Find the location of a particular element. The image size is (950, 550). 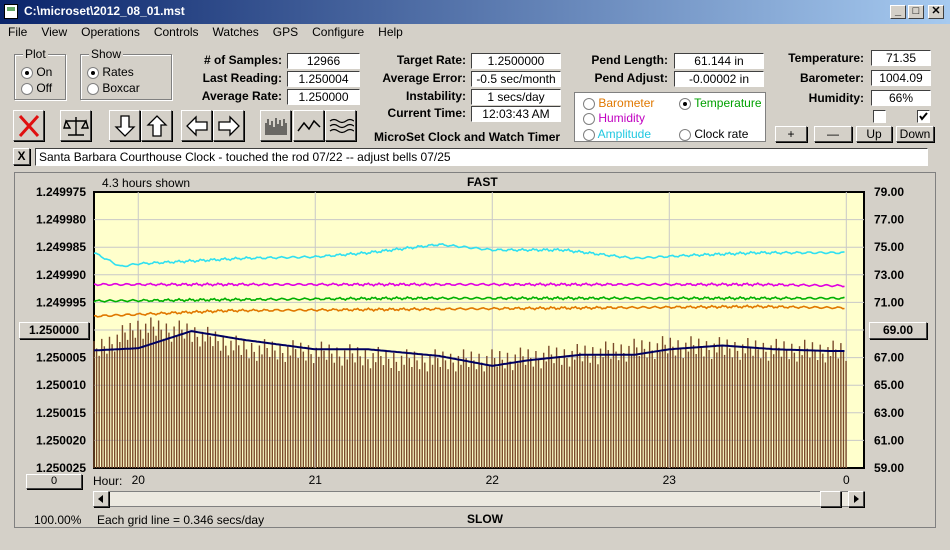

x-tick-label: 21 is located at coordinates (316, 480).